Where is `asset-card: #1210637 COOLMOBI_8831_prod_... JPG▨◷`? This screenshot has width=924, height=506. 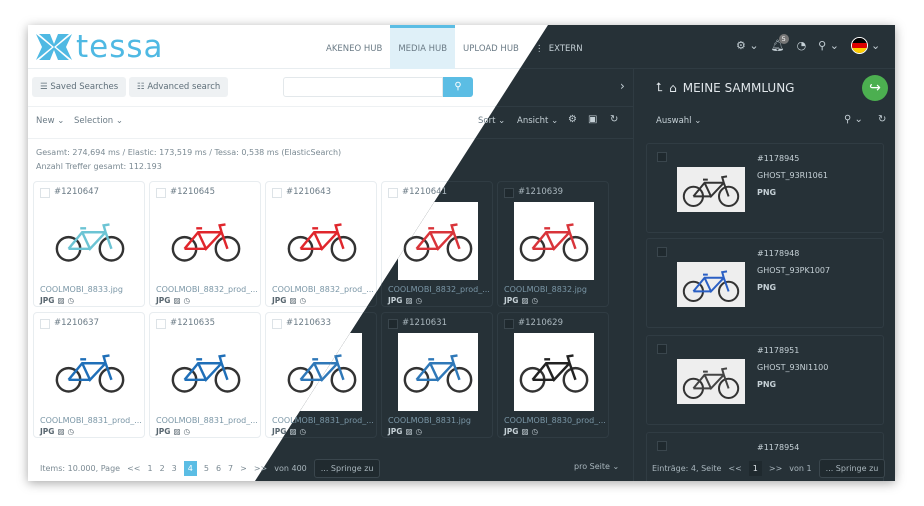 asset-card: #1210637 COOLMOBI_8831_prod_... JPG▨◷ is located at coordinates (89, 375).